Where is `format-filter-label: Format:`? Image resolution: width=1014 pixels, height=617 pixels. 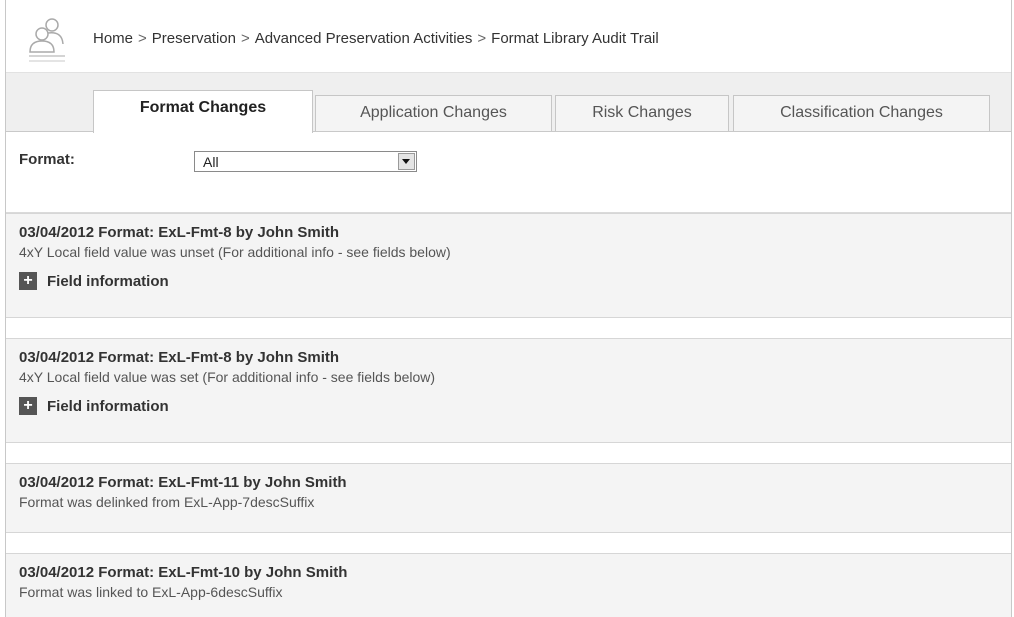 format-filter-label: Format: is located at coordinates (47, 159).